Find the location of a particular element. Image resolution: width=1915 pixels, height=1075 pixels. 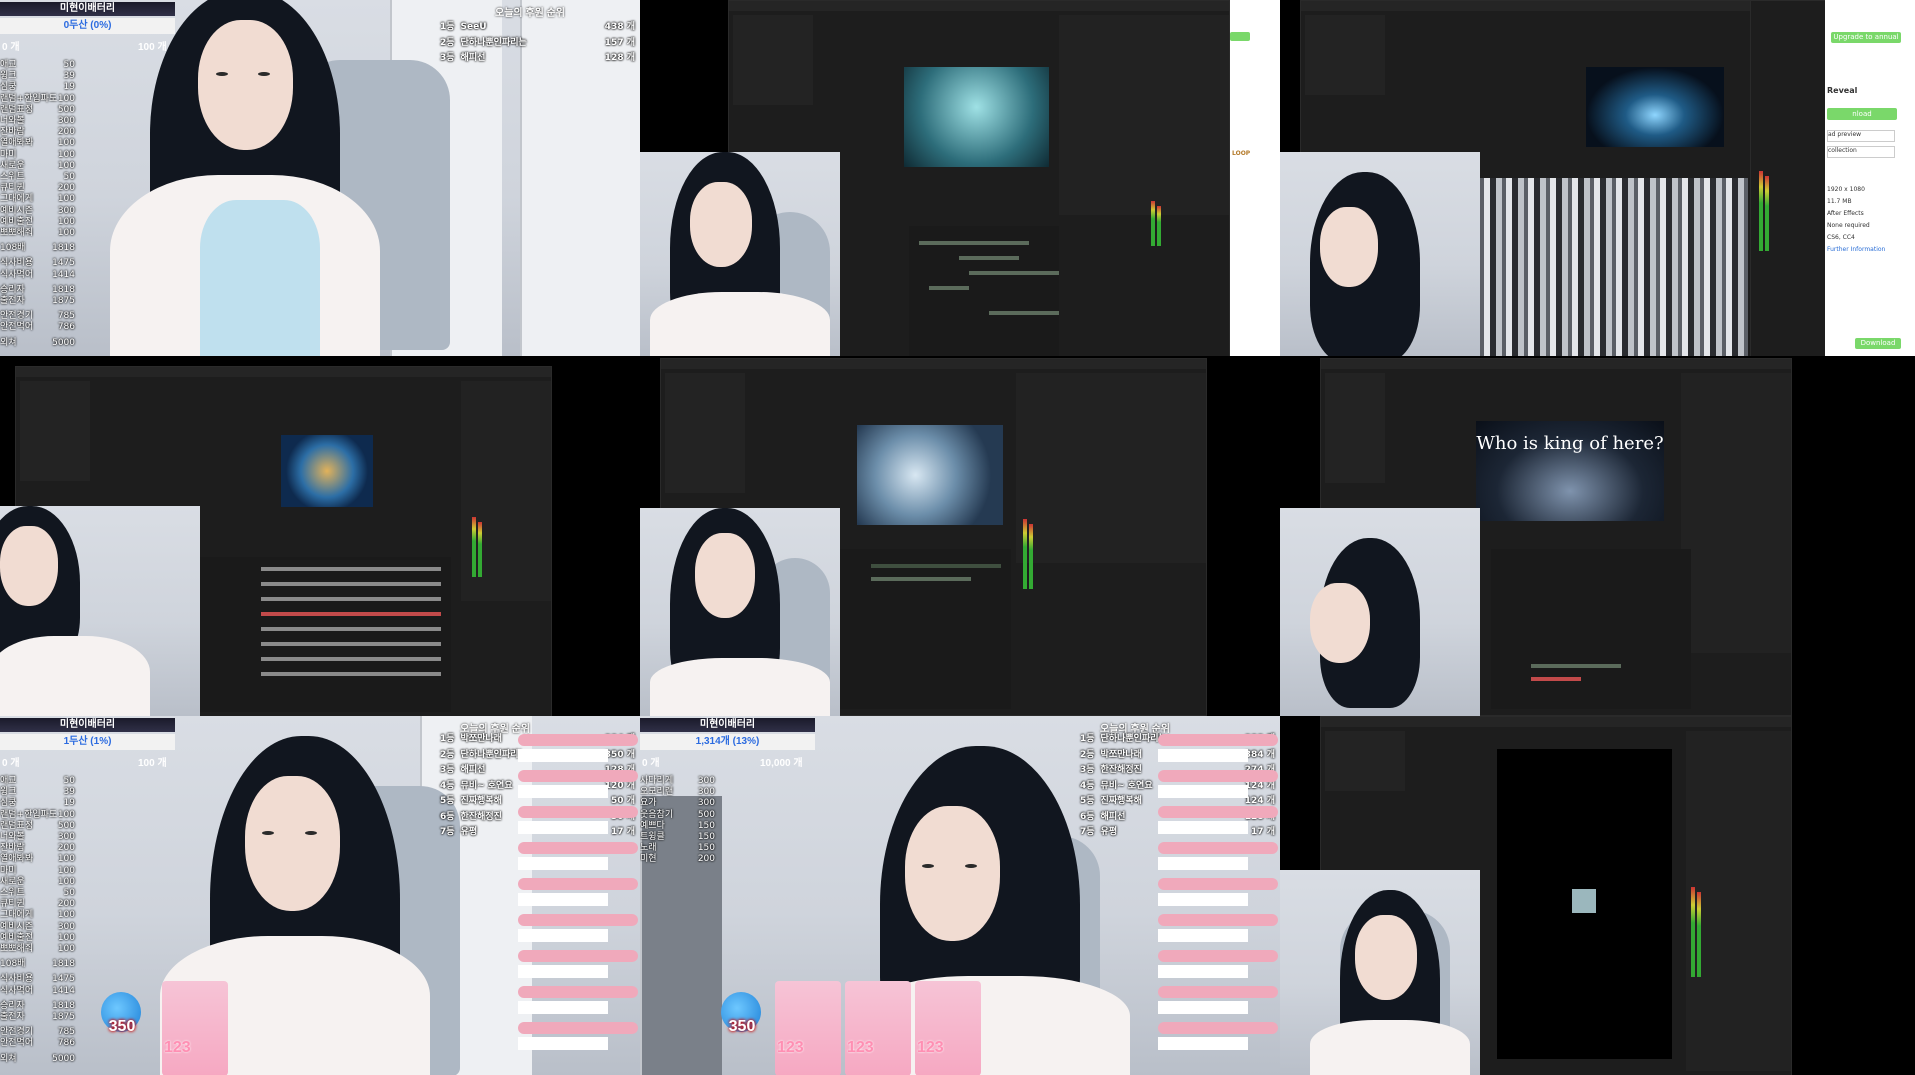

menu-item: 마미 100 is located at coordinates (37, 871).